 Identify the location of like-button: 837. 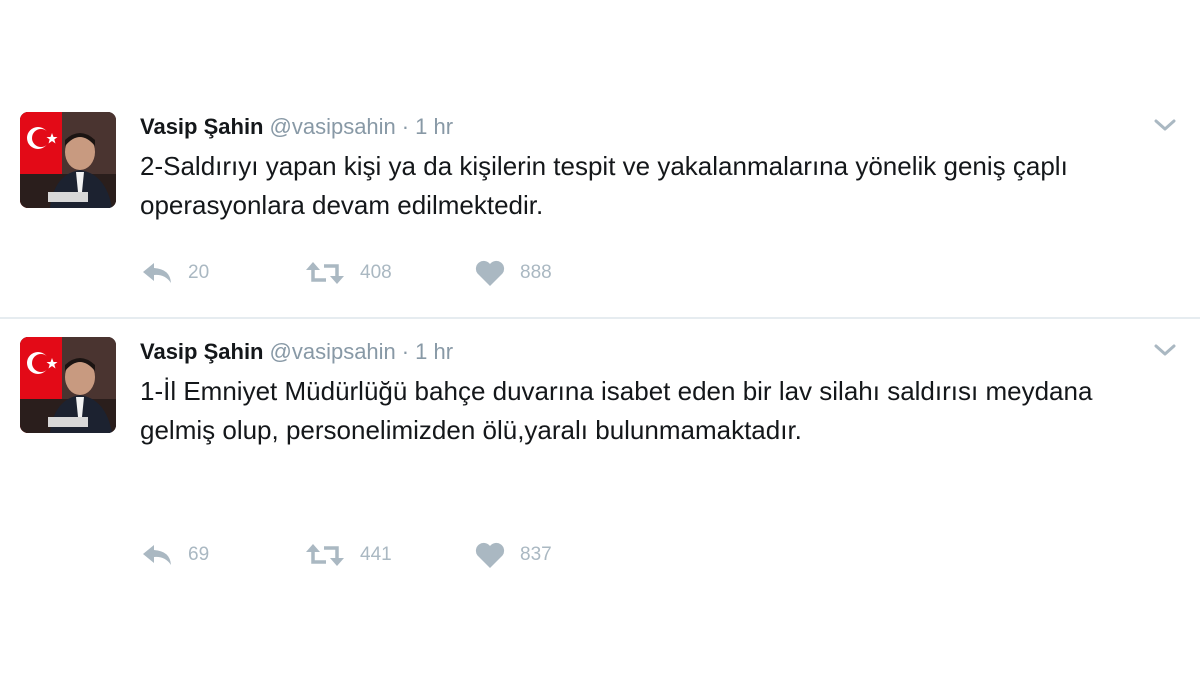
(554, 555).